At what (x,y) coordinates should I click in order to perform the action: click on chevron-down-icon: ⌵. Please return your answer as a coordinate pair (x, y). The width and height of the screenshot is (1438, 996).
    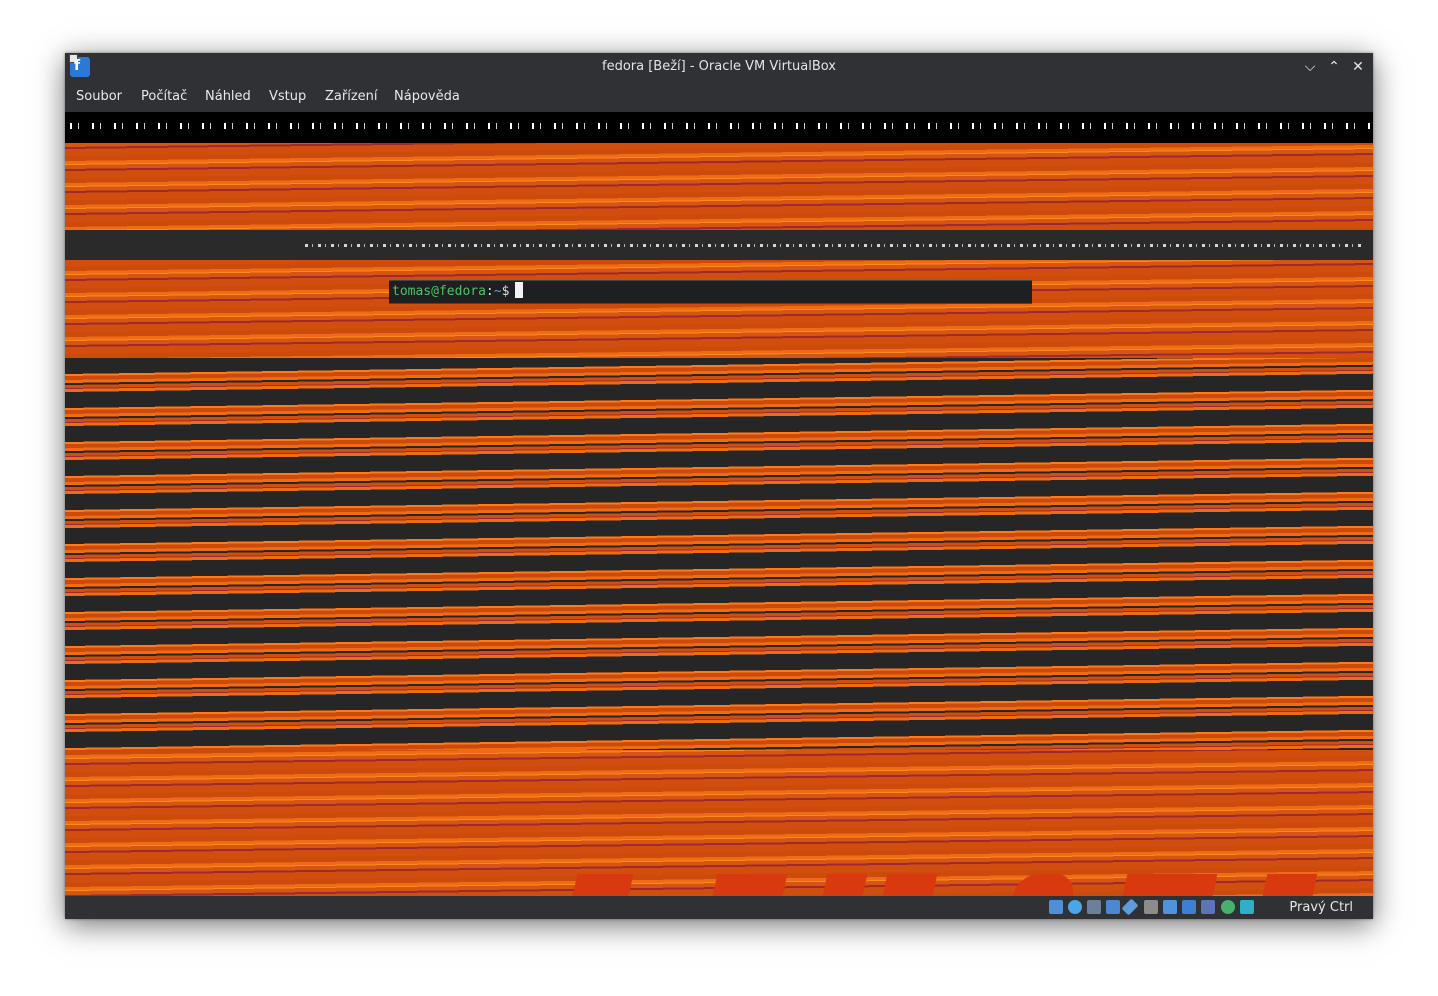
    Looking at the image, I should click on (1310, 67).